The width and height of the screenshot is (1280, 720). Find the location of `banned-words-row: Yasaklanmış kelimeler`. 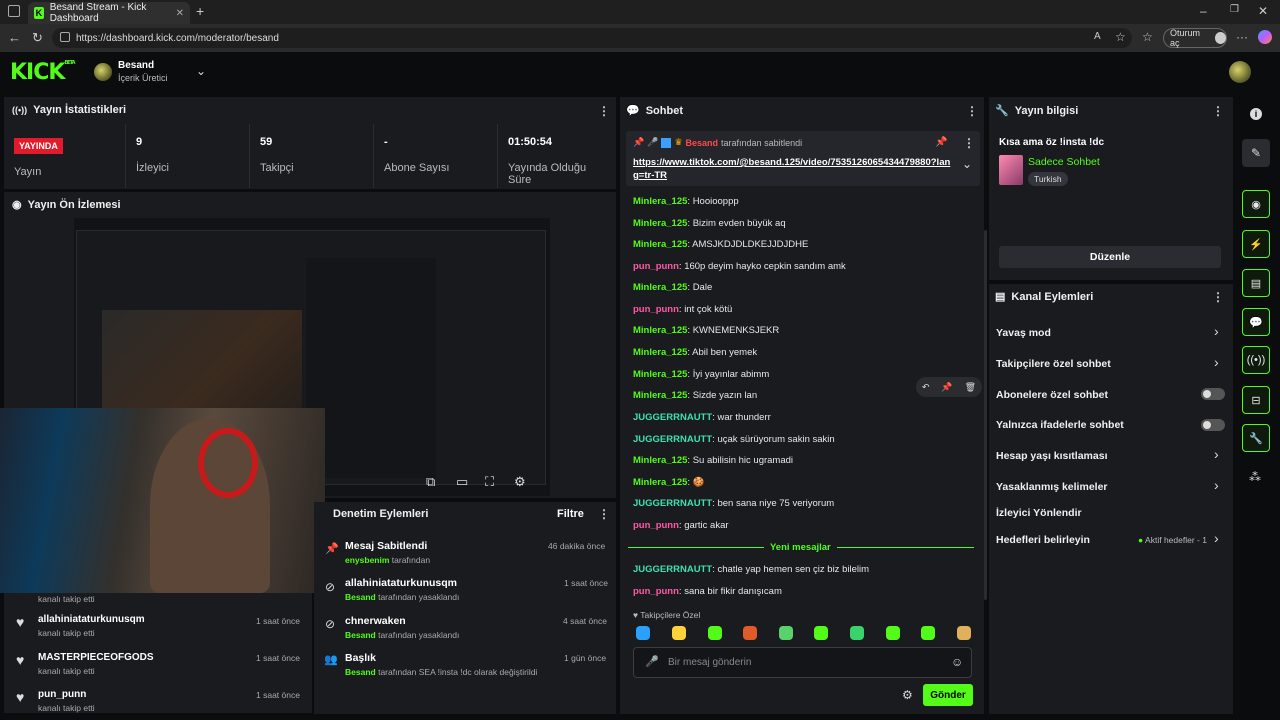

banned-words-row: Yasaklanmış kelimeler is located at coordinates (1052, 487).